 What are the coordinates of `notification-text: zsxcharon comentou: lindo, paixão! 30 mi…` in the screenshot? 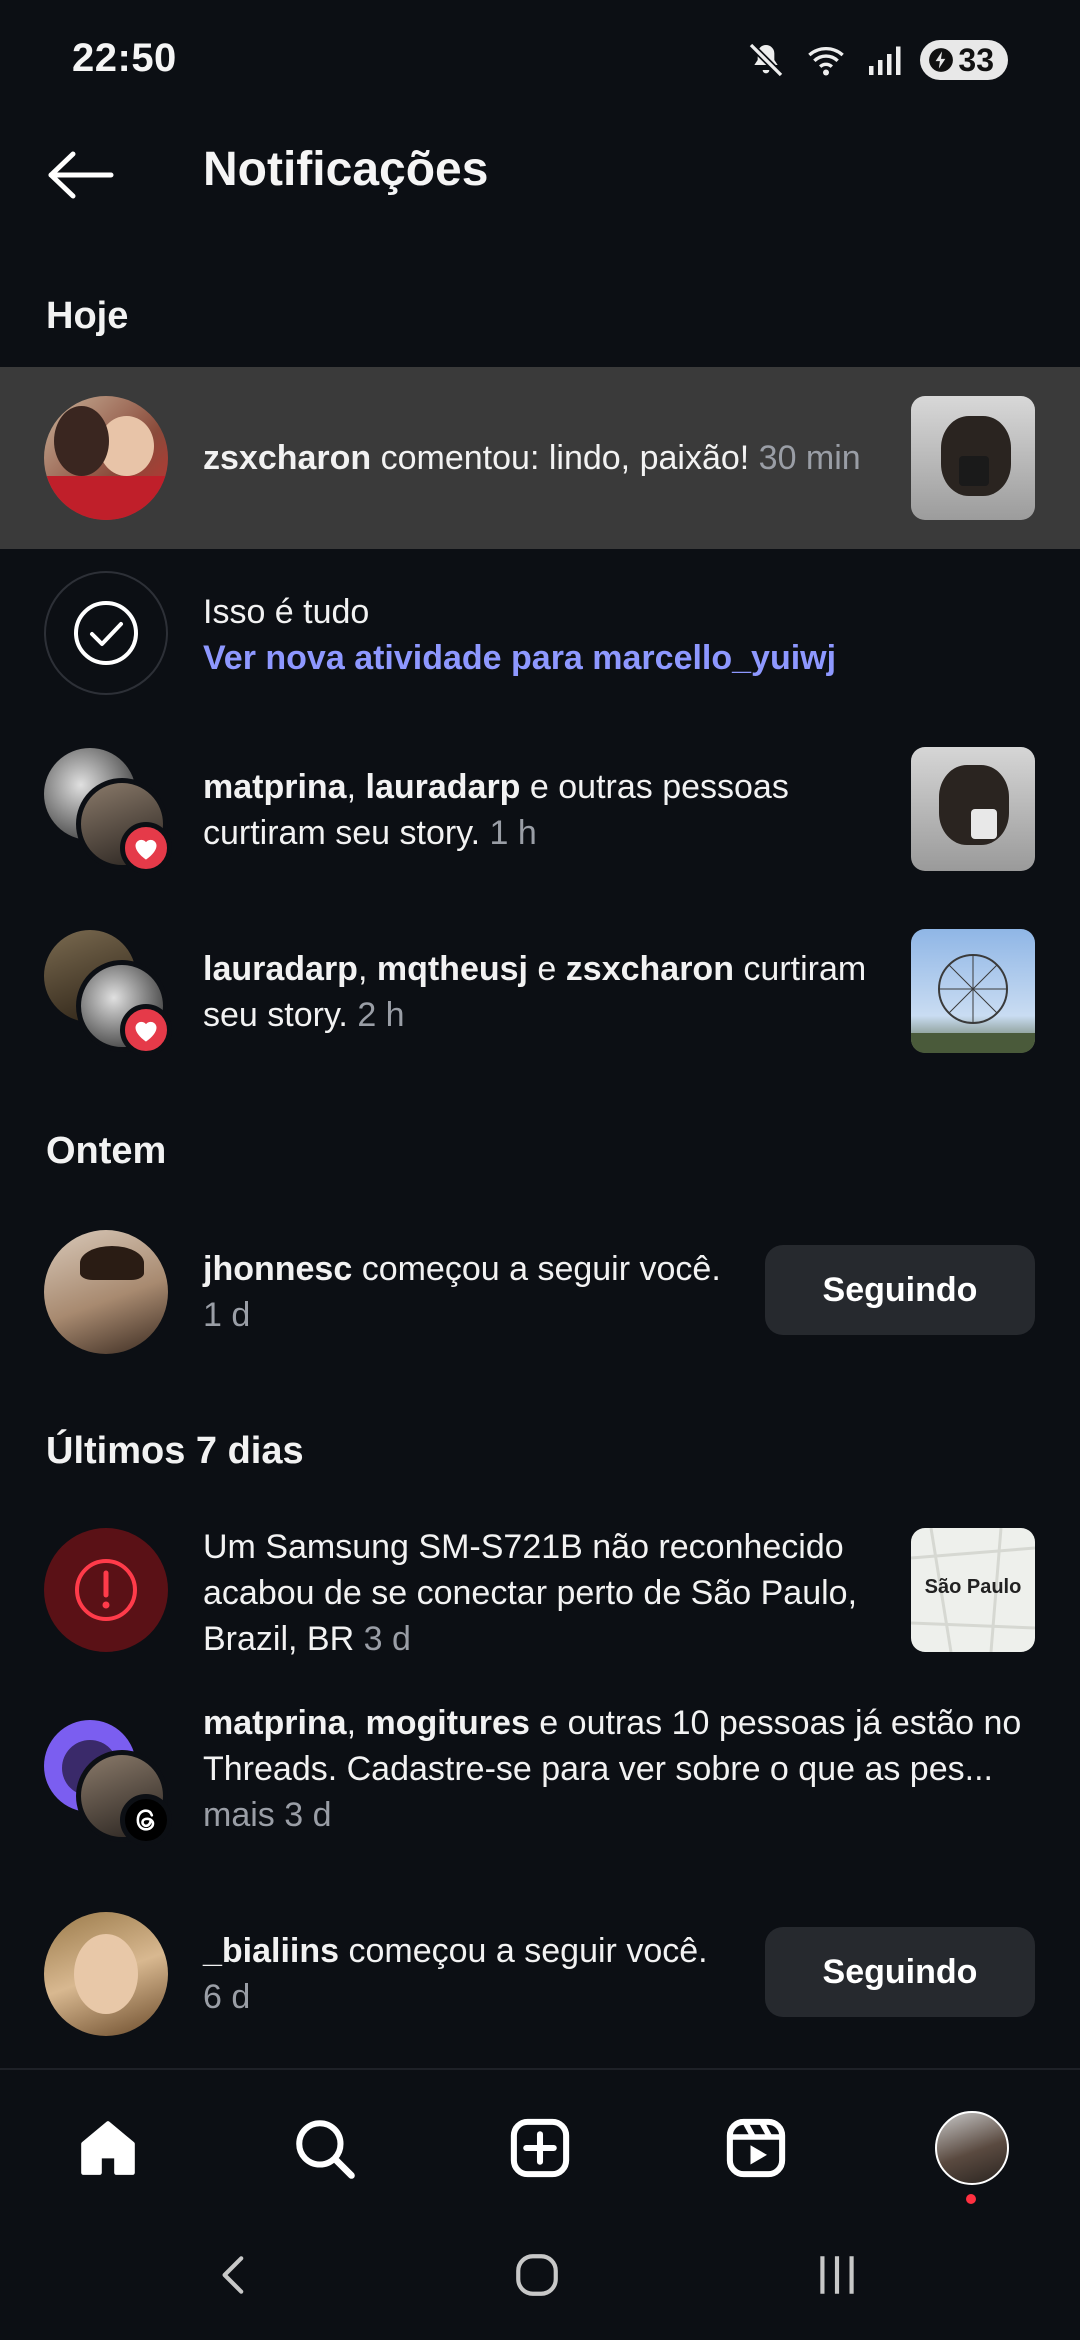 It's located at (532, 458).